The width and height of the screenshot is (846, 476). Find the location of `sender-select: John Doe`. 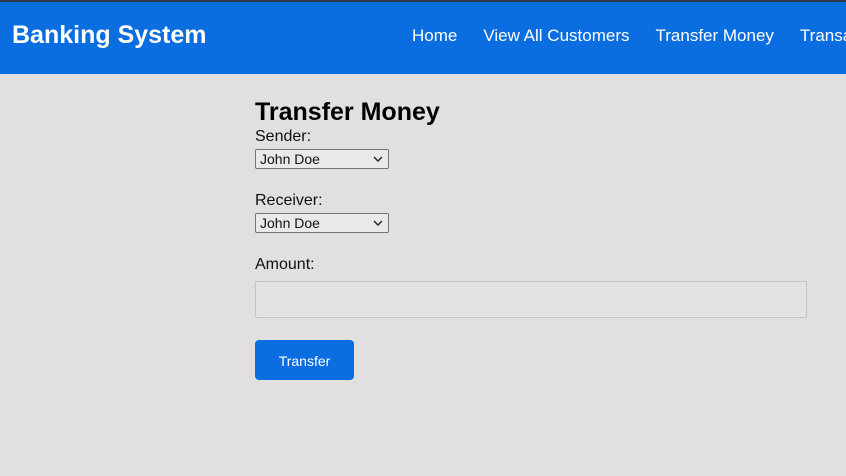

sender-select: John Doe is located at coordinates (322, 159).